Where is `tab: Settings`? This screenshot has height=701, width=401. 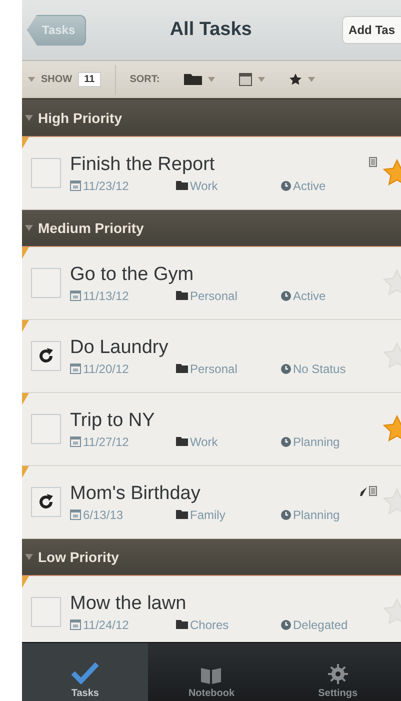
tab: Settings is located at coordinates (337, 672).